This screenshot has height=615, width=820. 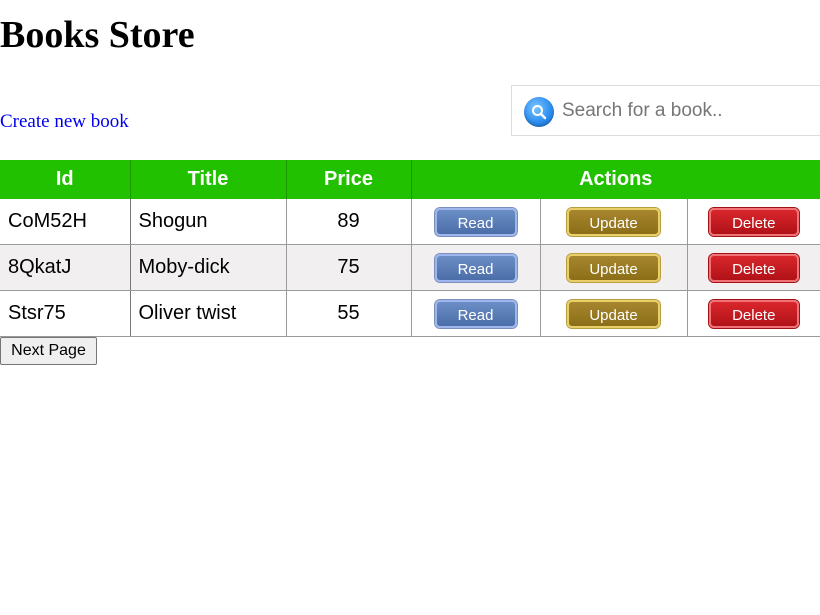 What do you see at coordinates (348, 222) in the screenshot?
I see `book-price: 89` at bounding box center [348, 222].